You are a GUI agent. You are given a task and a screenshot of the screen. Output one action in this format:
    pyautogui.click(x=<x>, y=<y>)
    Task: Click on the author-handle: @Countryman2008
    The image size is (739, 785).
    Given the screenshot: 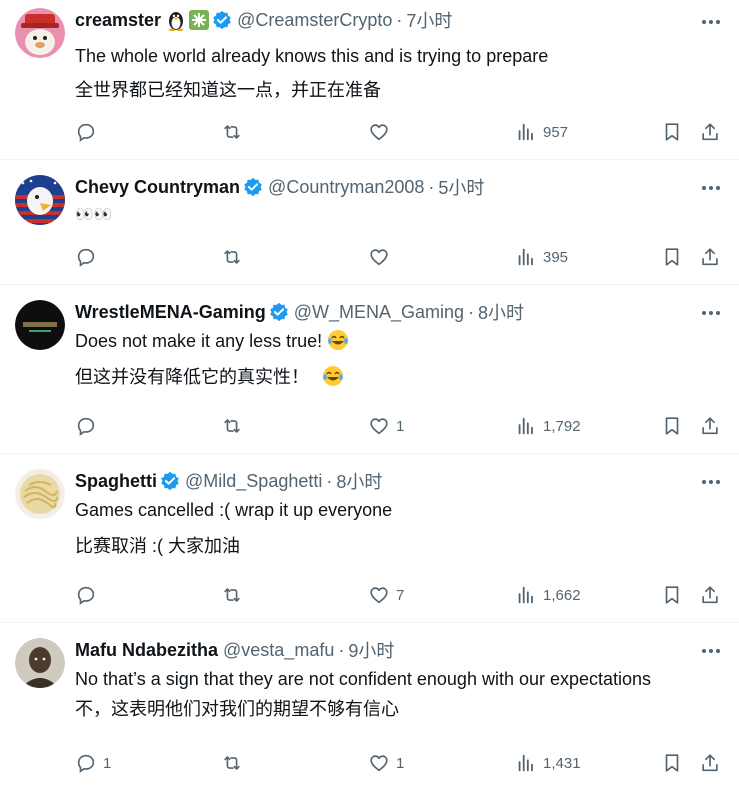 What is the action you would take?
    pyautogui.click(x=346, y=187)
    